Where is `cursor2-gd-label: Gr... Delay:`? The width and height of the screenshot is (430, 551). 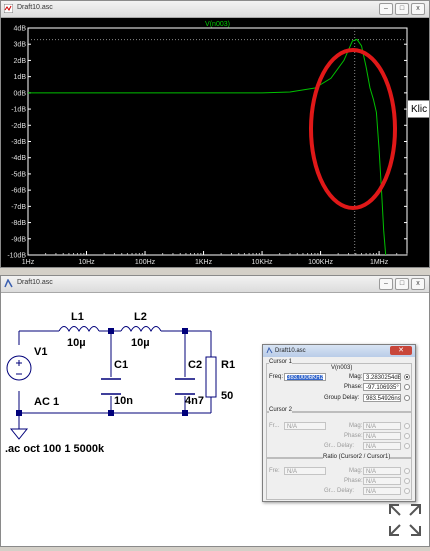
cursor2-gd-label: Gr... Delay: is located at coordinates (339, 446).